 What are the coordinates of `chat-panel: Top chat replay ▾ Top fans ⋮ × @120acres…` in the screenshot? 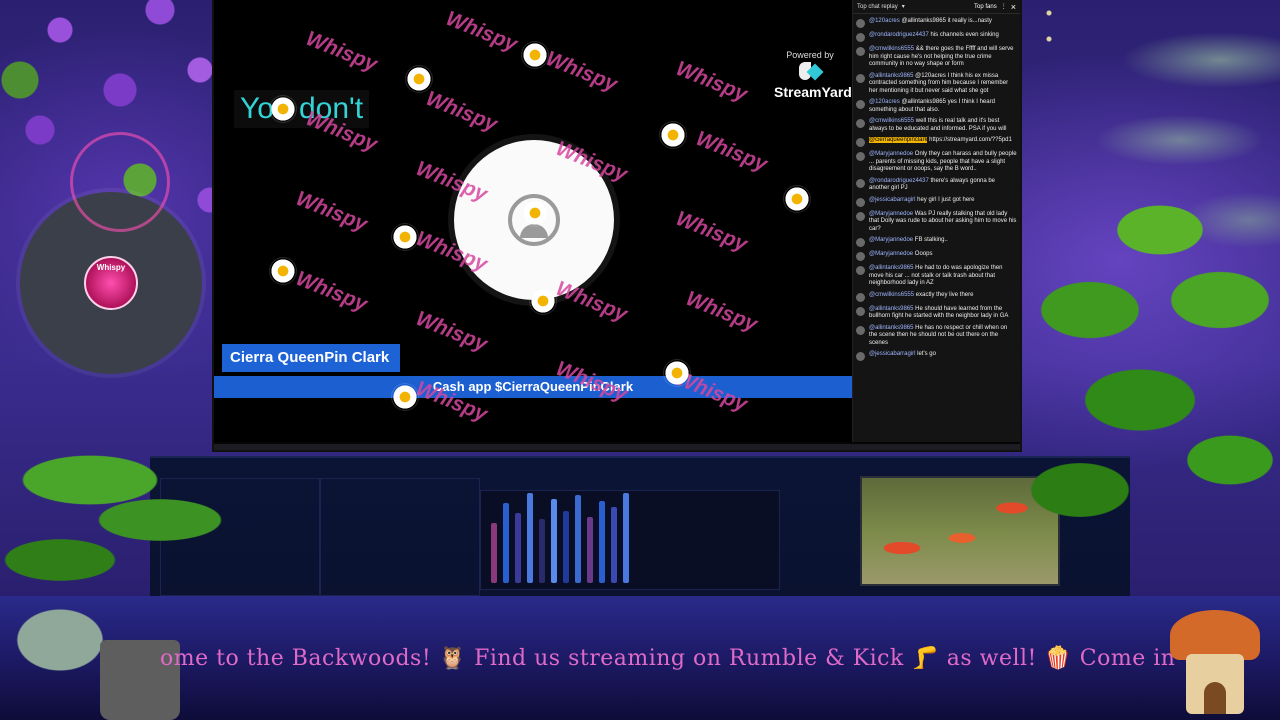 It's located at (936, 221).